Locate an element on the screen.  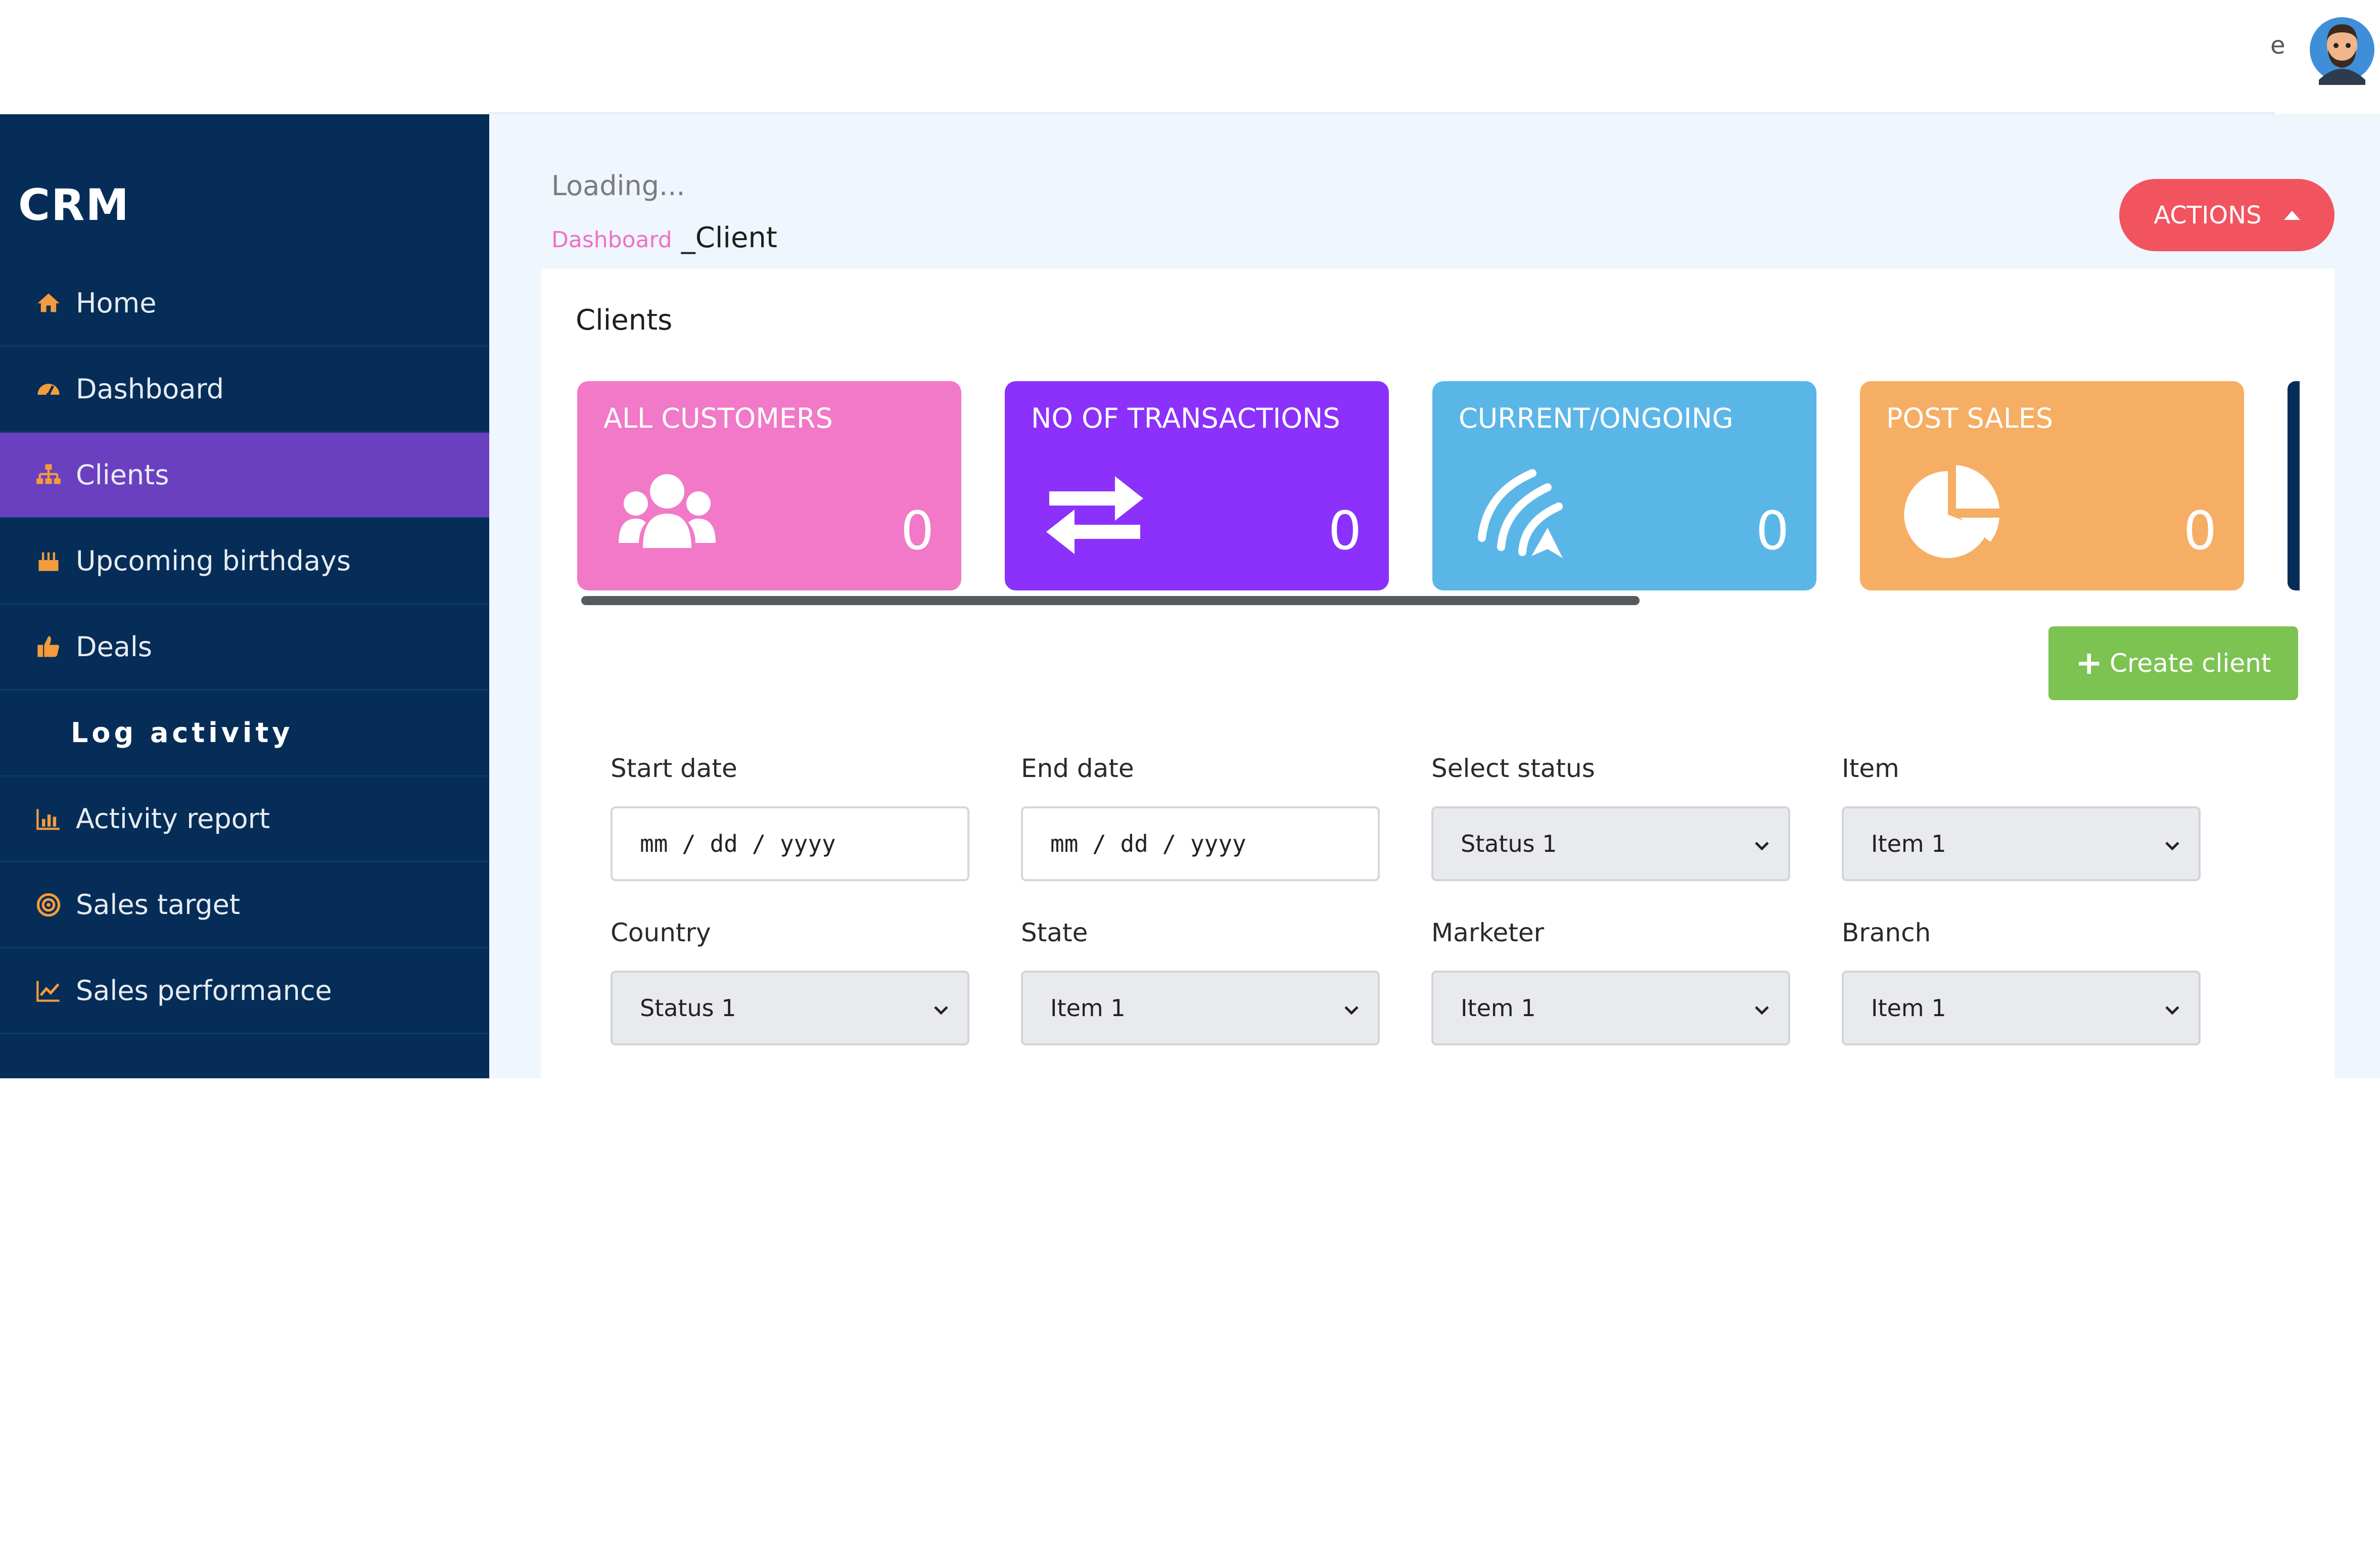
sidebar-item-label: Clients is located at coordinates (122, 475).